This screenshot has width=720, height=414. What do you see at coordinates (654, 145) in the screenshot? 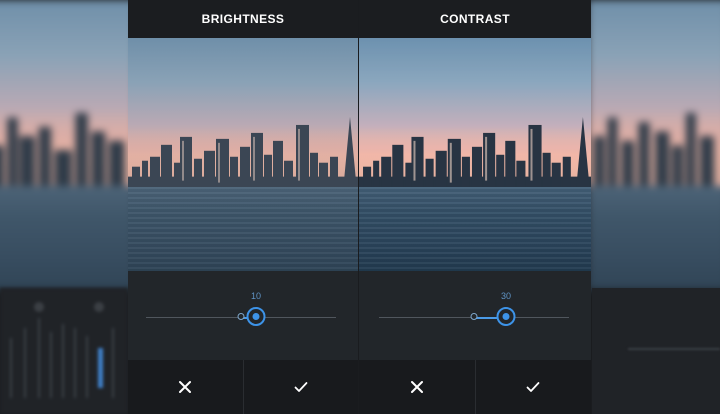
I see `background-photo-right` at bounding box center [654, 145].